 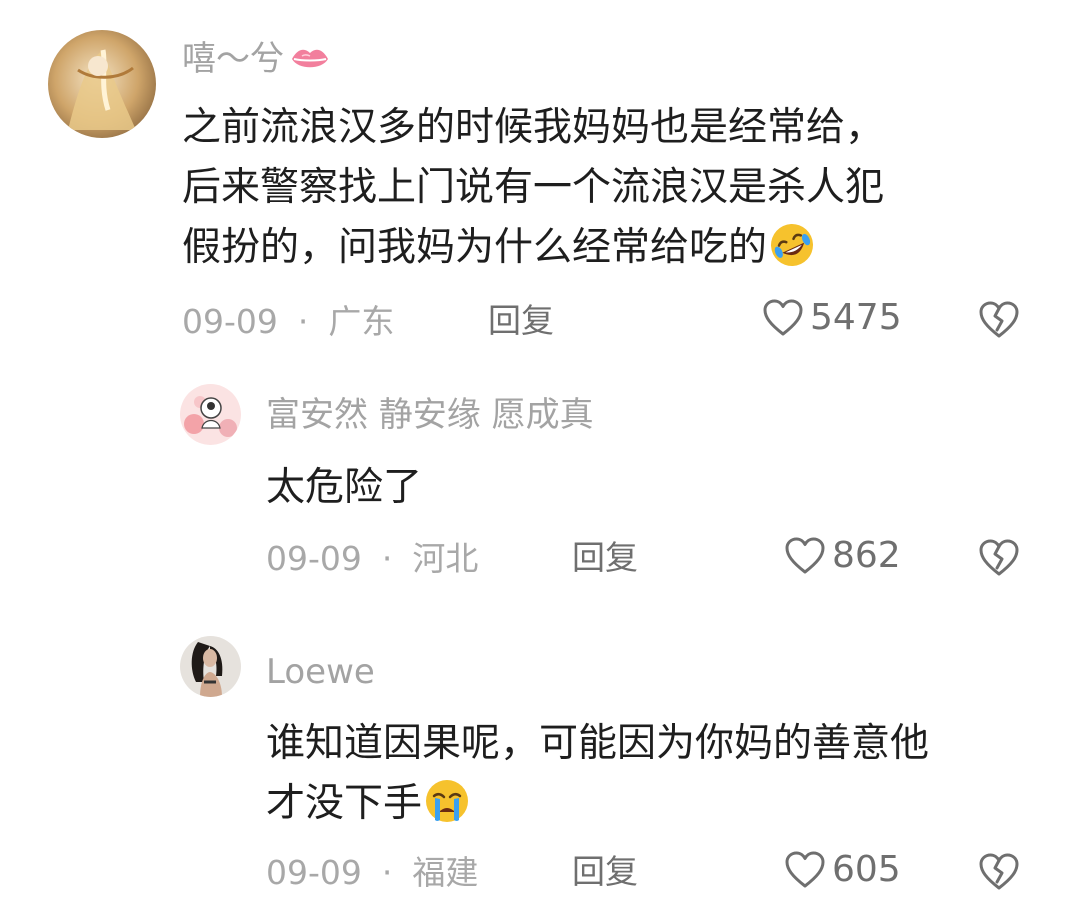 I want to click on comment-location: 广东, so click(x=361, y=321).